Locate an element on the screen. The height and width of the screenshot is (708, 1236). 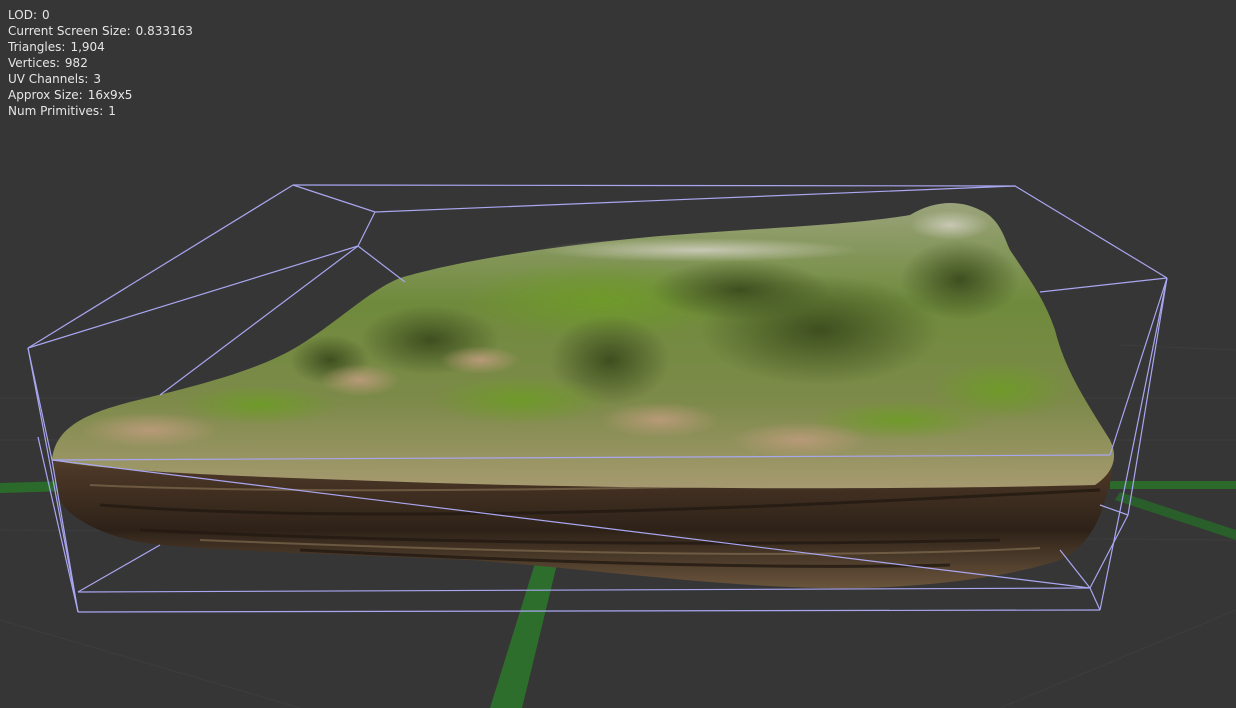
stat-current-screen-size: Current Screen Size 0.833163 is located at coordinates (100, 31).